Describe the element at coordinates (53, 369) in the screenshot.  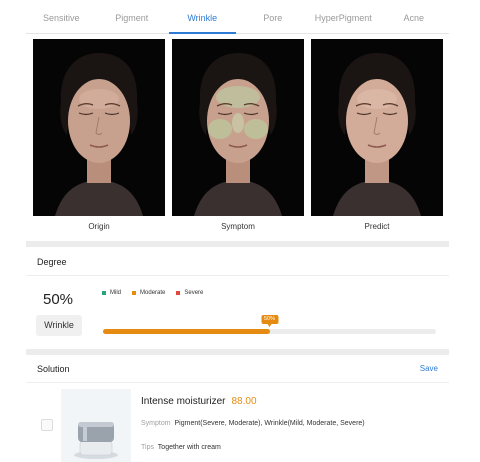
I see `solution-section-title: Solution` at that location.